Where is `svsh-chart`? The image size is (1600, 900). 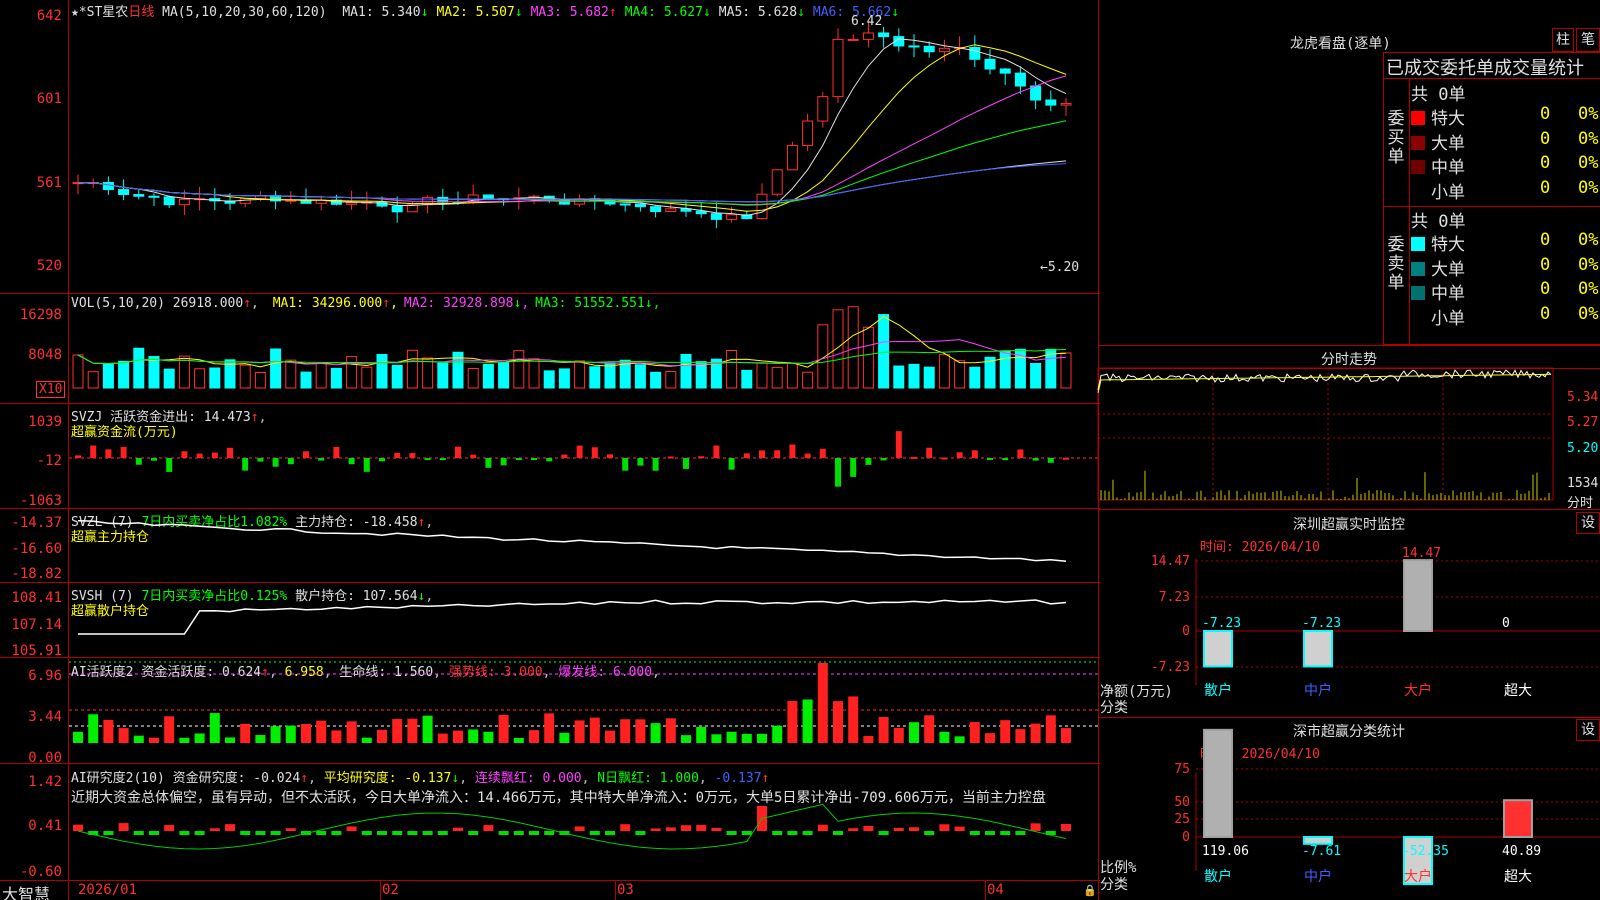
svsh-chart is located at coordinates (550, 619).